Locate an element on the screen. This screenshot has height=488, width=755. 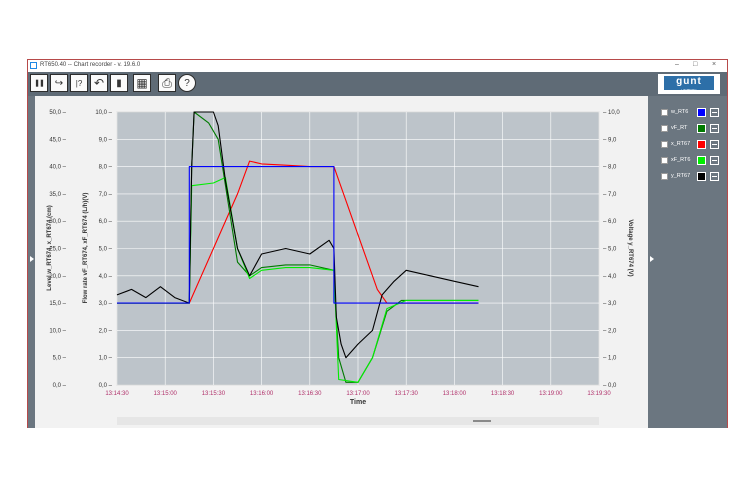
help-circle-icon: ? is located at coordinates (187, 83).